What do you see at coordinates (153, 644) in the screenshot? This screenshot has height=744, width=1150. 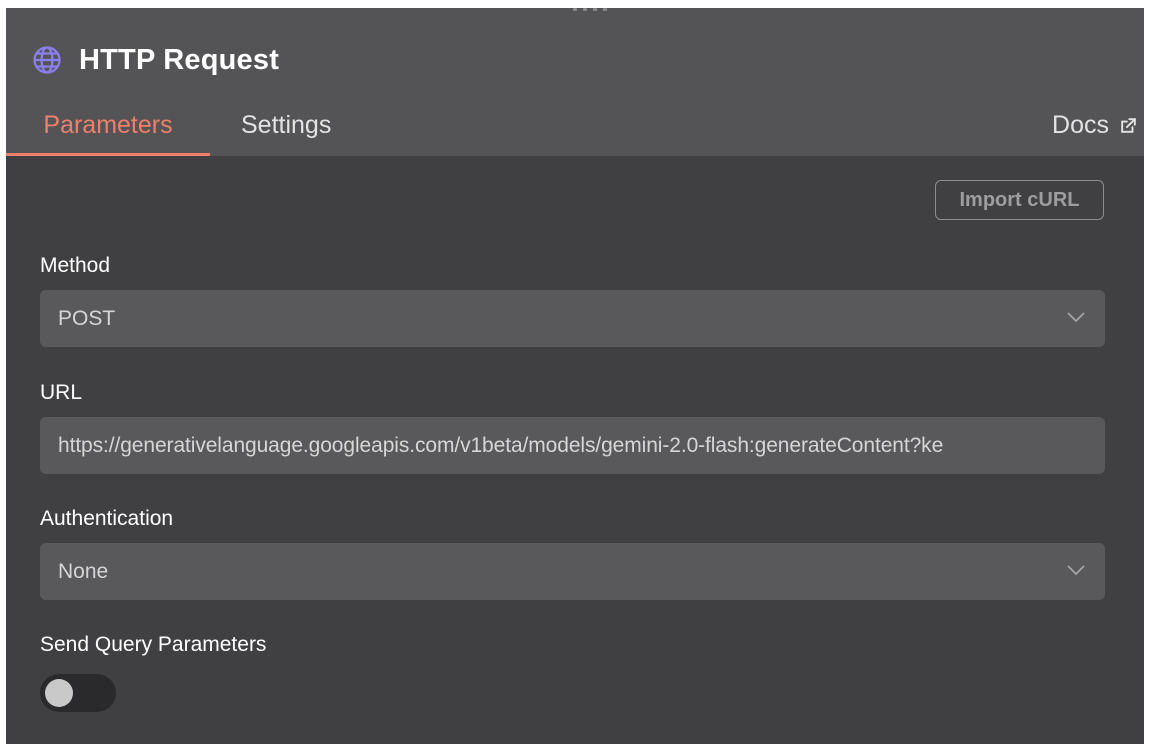 I see `send-query-label: Send Query Parameters` at bounding box center [153, 644].